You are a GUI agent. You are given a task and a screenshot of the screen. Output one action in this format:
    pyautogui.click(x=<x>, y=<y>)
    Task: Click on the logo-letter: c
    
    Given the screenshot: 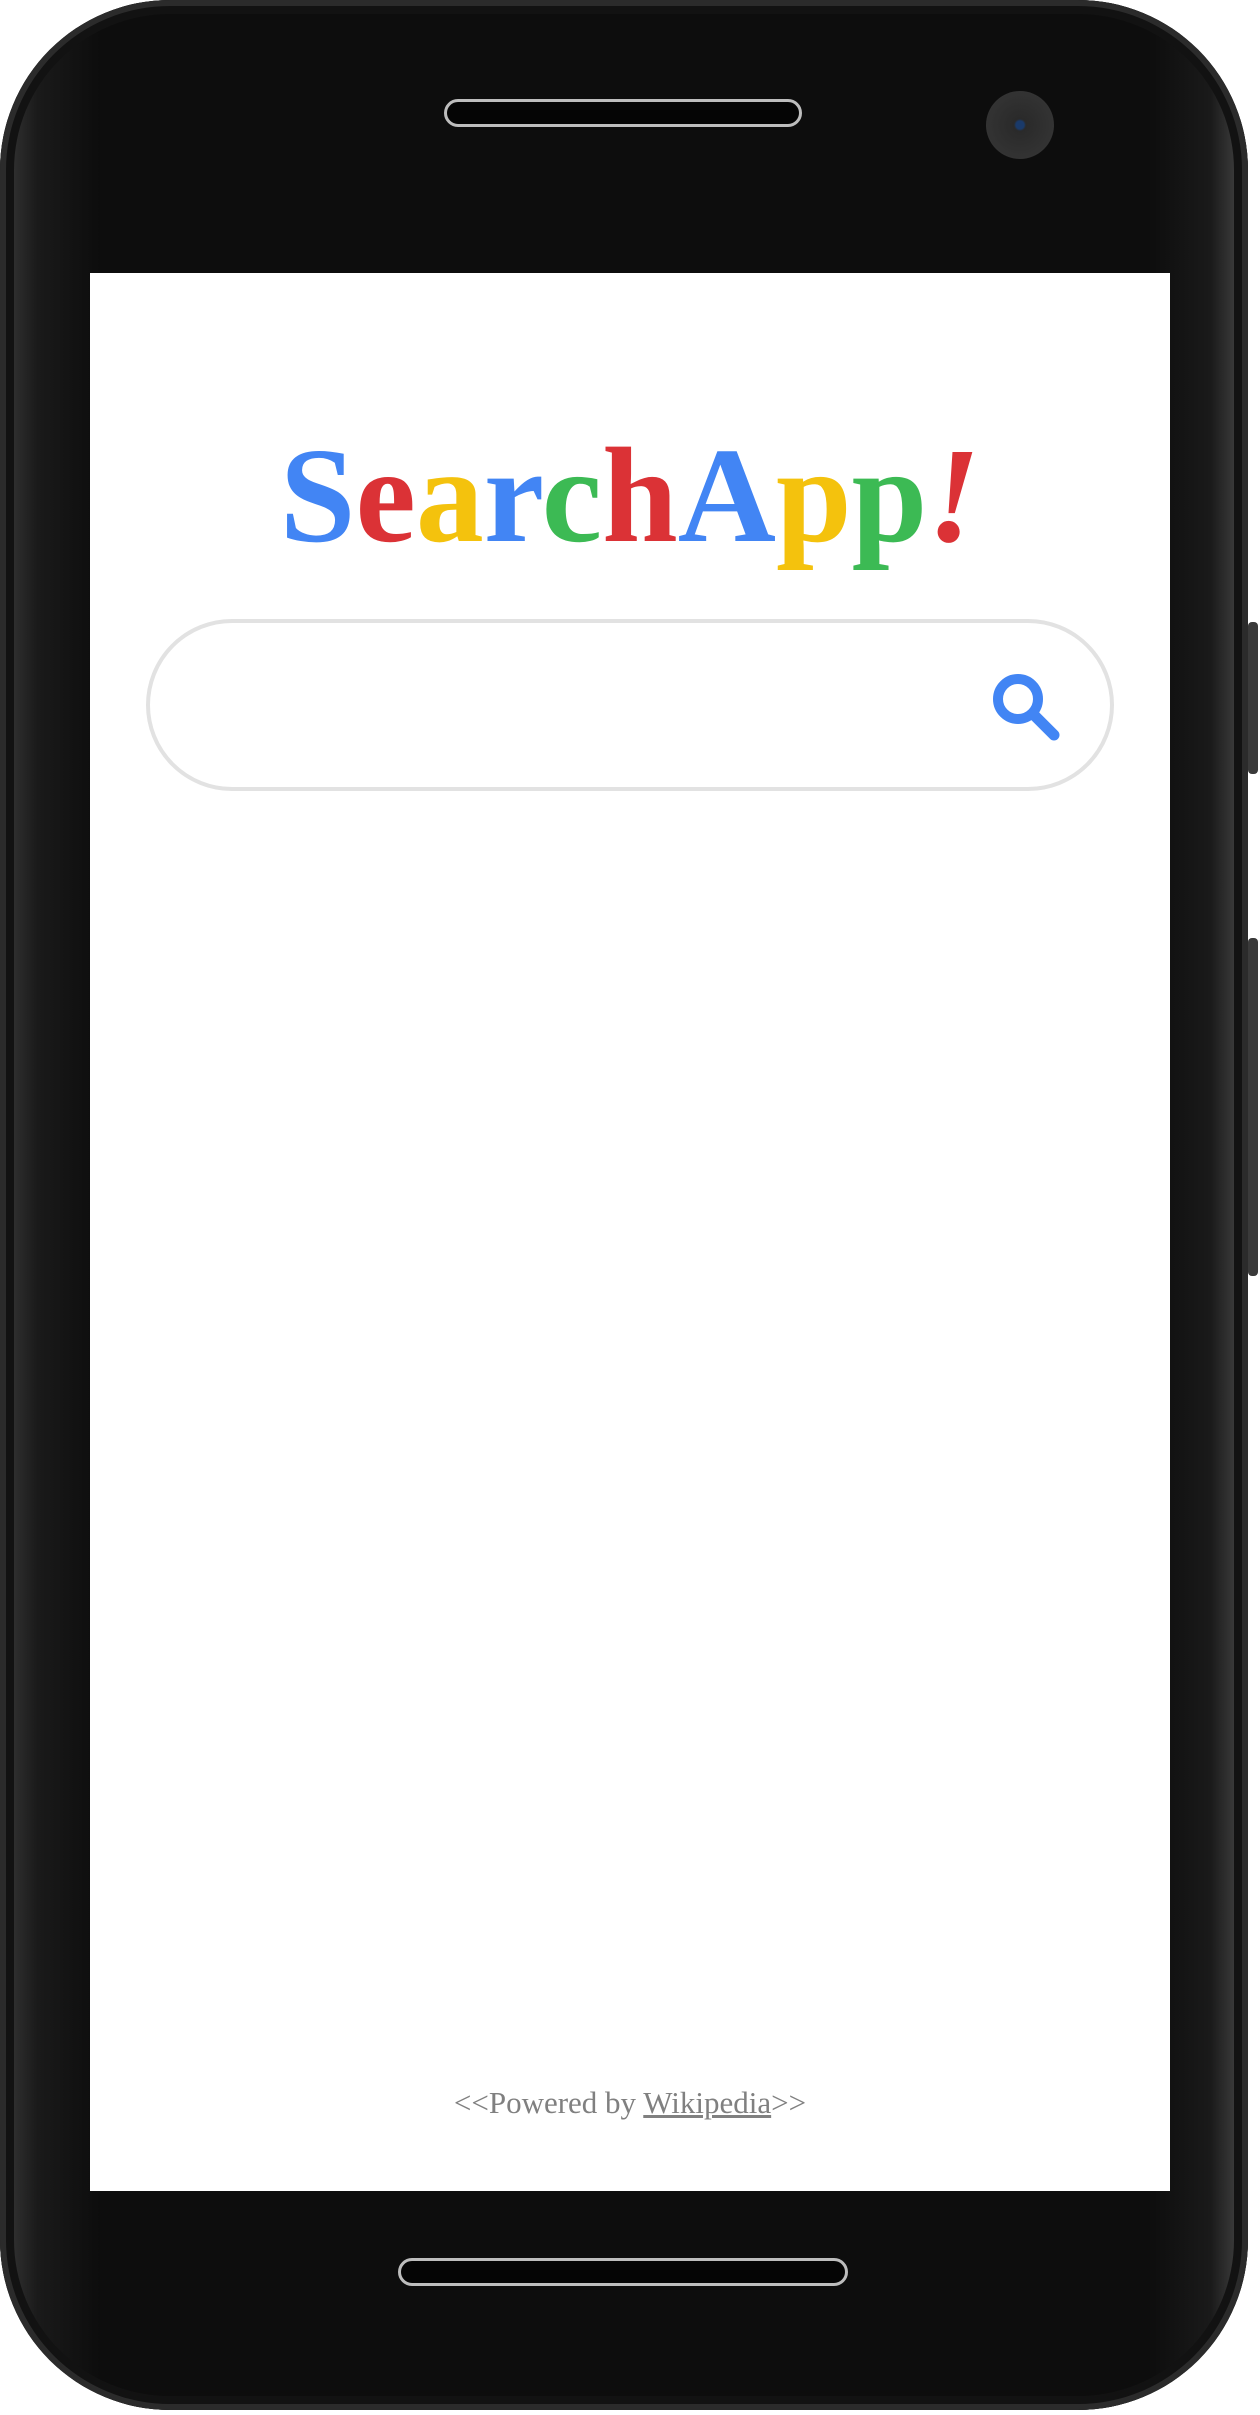 What is the action you would take?
    pyautogui.click(x=572, y=496)
    